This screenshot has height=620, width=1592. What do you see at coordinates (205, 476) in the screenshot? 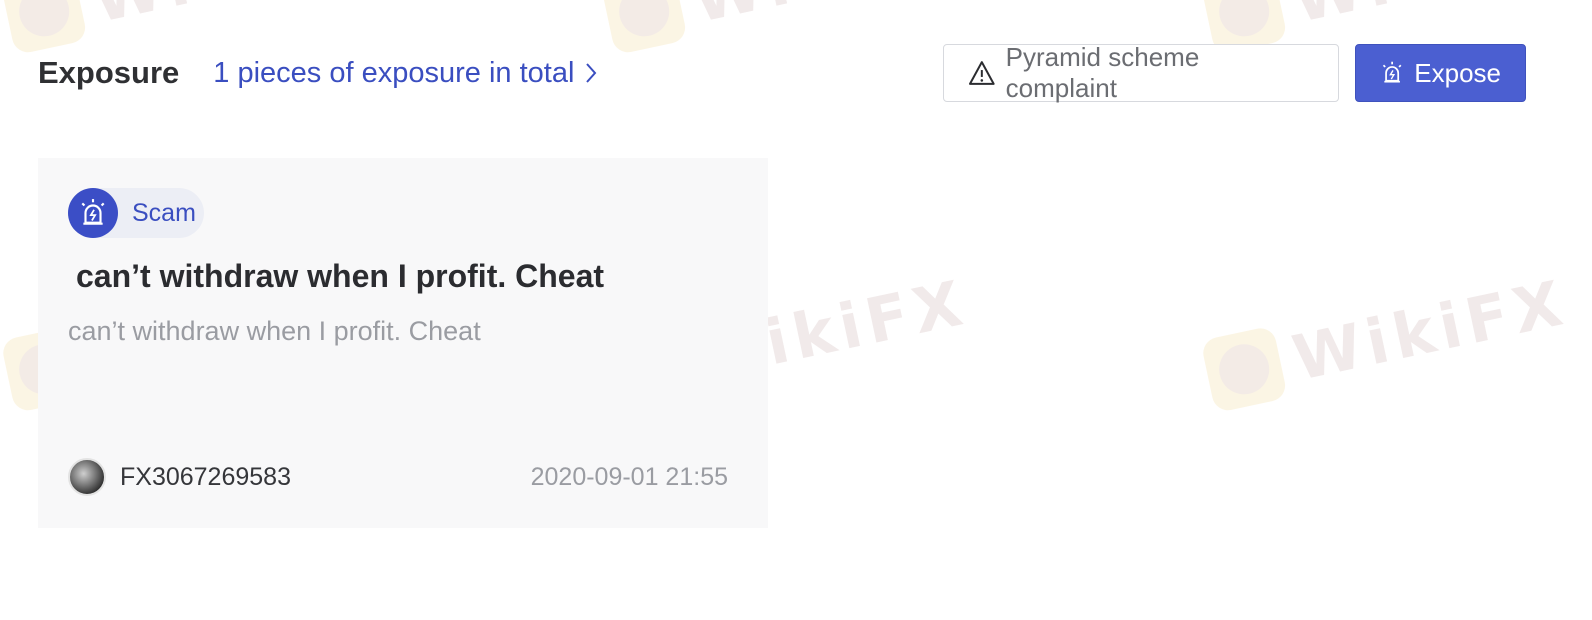
I see `username: FX3067269583` at bounding box center [205, 476].